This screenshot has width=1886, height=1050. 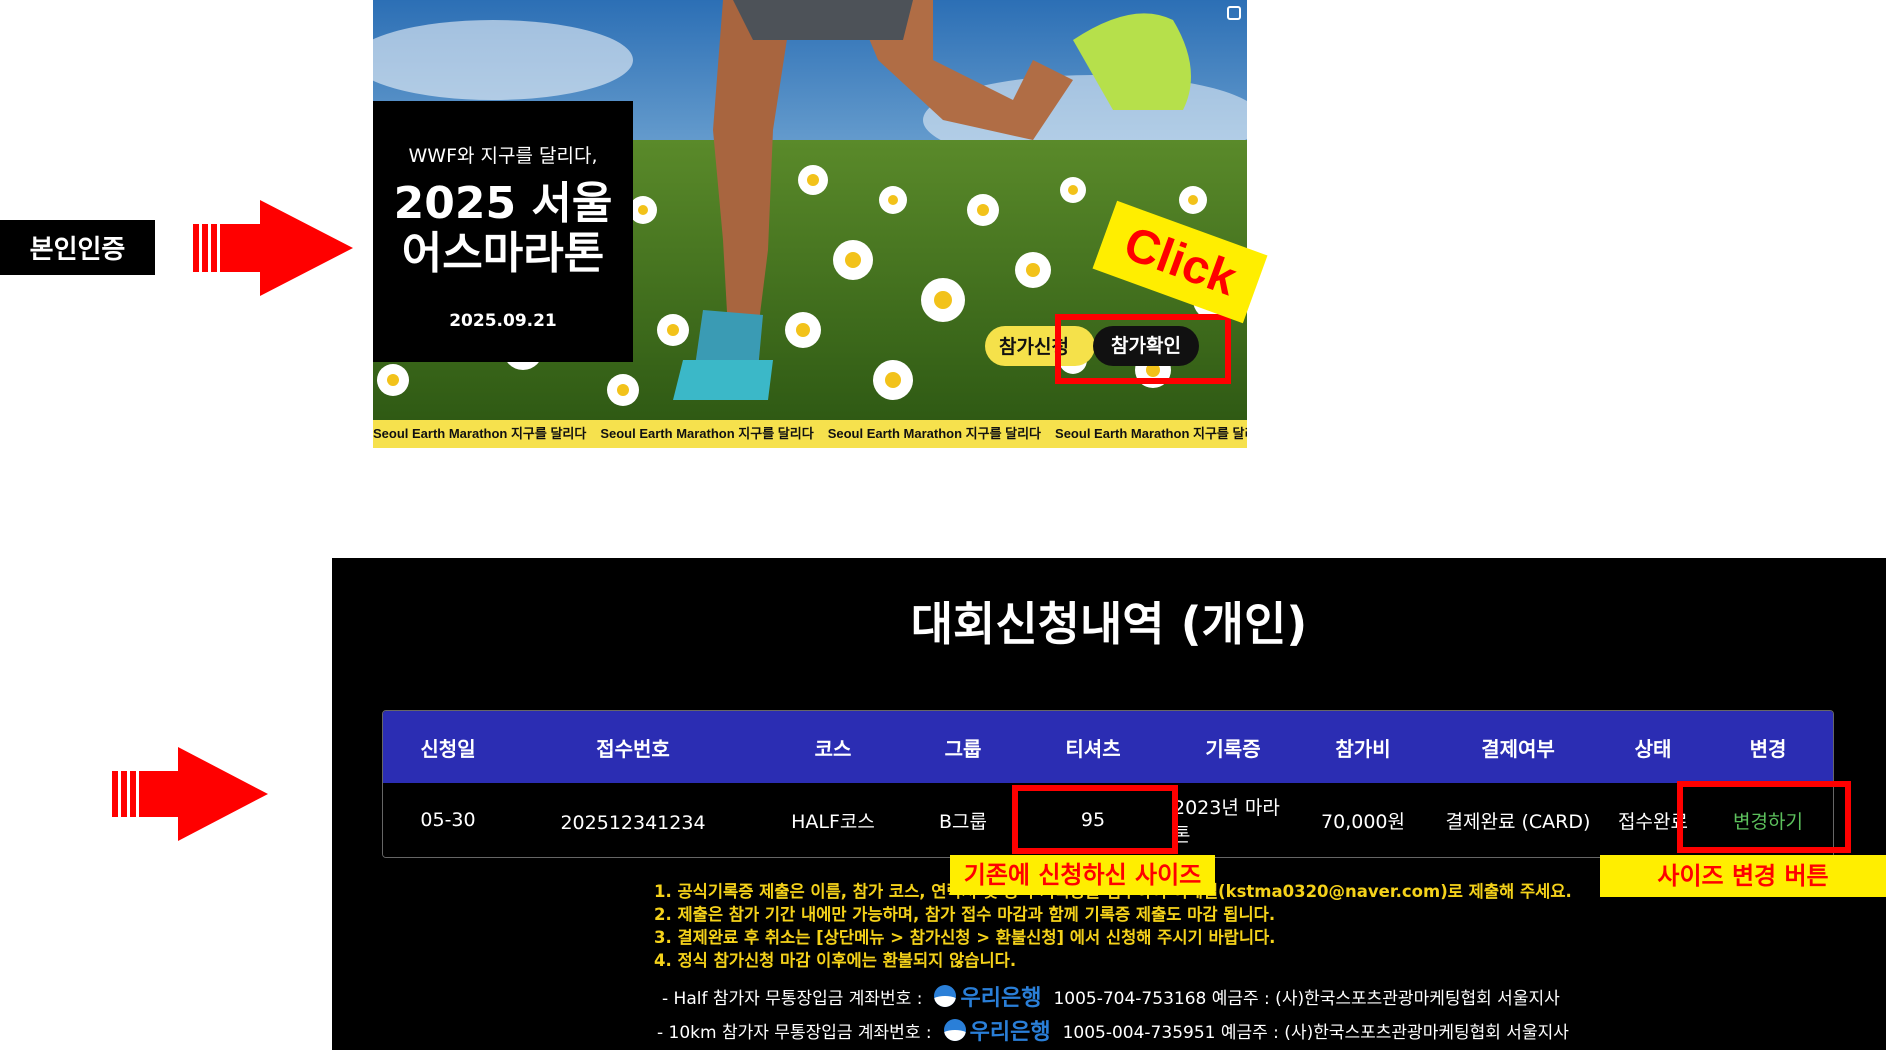 What do you see at coordinates (503, 156) in the screenshot?
I see `event-subtitle: WWF와 지구를 달리다,` at bounding box center [503, 156].